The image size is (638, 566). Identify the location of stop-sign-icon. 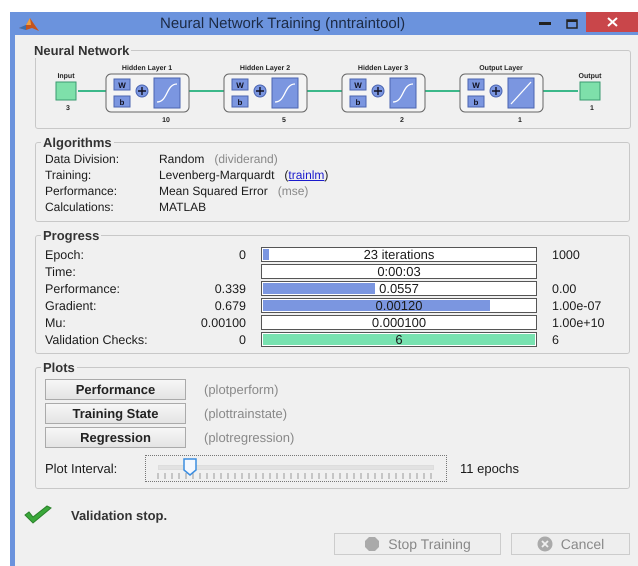
(372, 544).